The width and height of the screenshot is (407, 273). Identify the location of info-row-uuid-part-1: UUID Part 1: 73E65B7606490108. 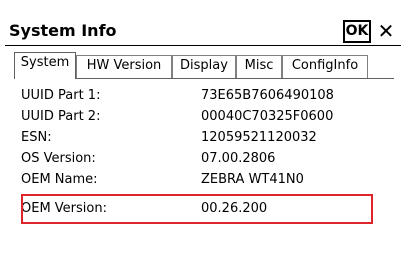
(196, 96).